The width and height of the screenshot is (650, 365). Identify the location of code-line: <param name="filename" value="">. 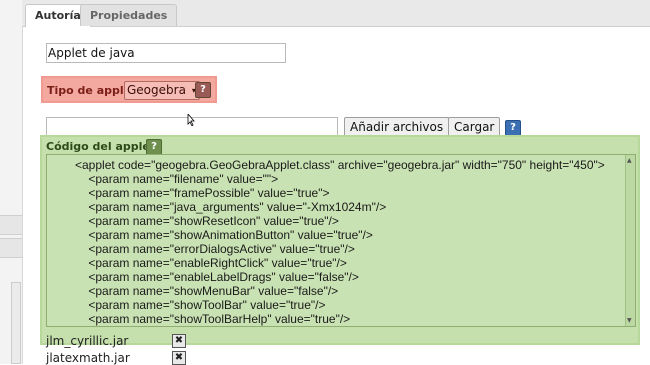
(177, 179).